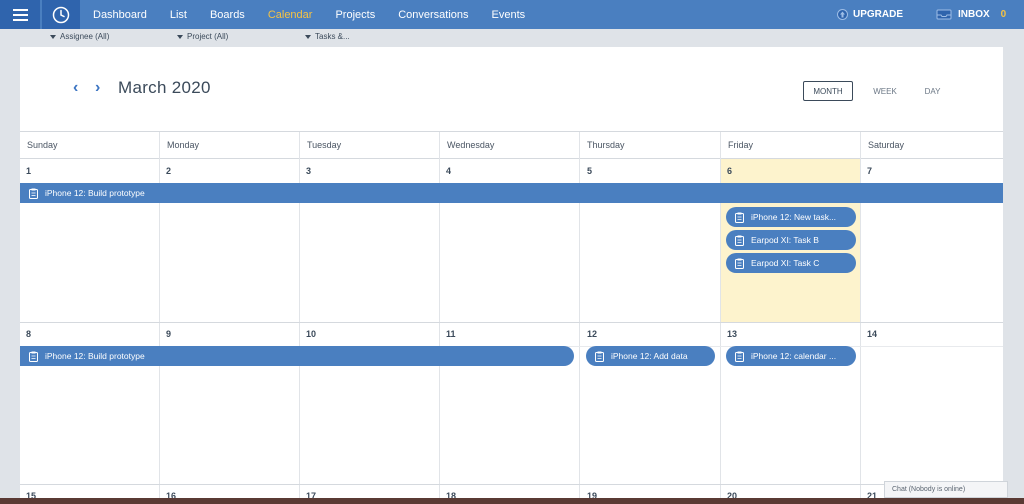  What do you see at coordinates (290, 15) in the screenshot?
I see `nav-calendar: Calendar` at bounding box center [290, 15].